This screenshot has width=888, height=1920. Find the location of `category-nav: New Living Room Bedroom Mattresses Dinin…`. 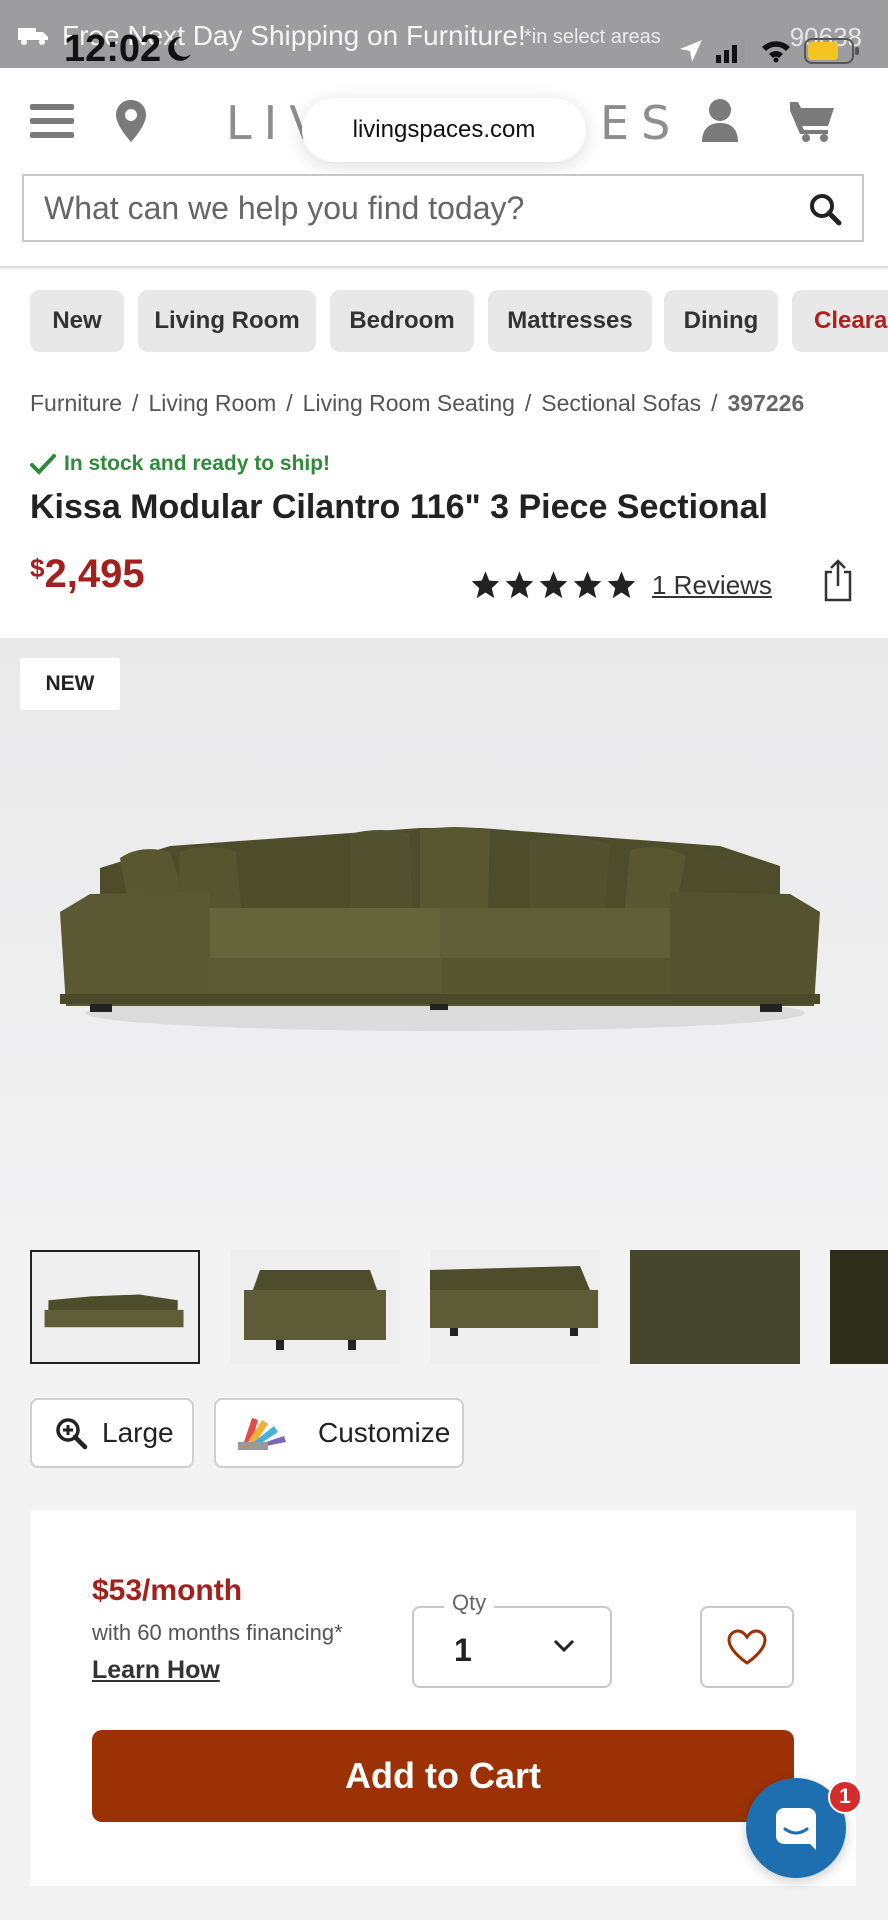

category-nav: New Living Room Bedroom Mattresses Dinin… is located at coordinates (444, 324).